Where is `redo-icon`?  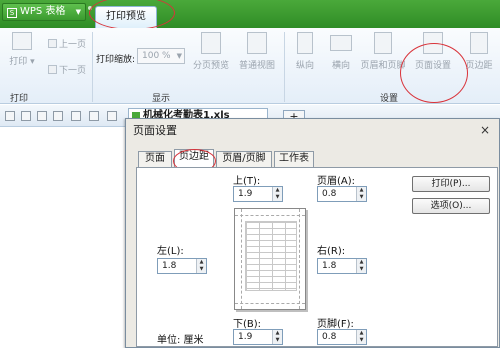
redo-icon is located at coordinates (94, 116).